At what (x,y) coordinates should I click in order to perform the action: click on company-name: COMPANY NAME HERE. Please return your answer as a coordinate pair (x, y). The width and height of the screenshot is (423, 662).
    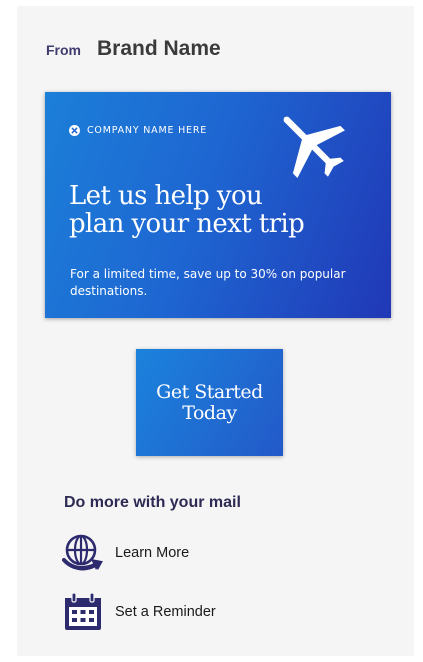
    Looking at the image, I should click on (147, 130).